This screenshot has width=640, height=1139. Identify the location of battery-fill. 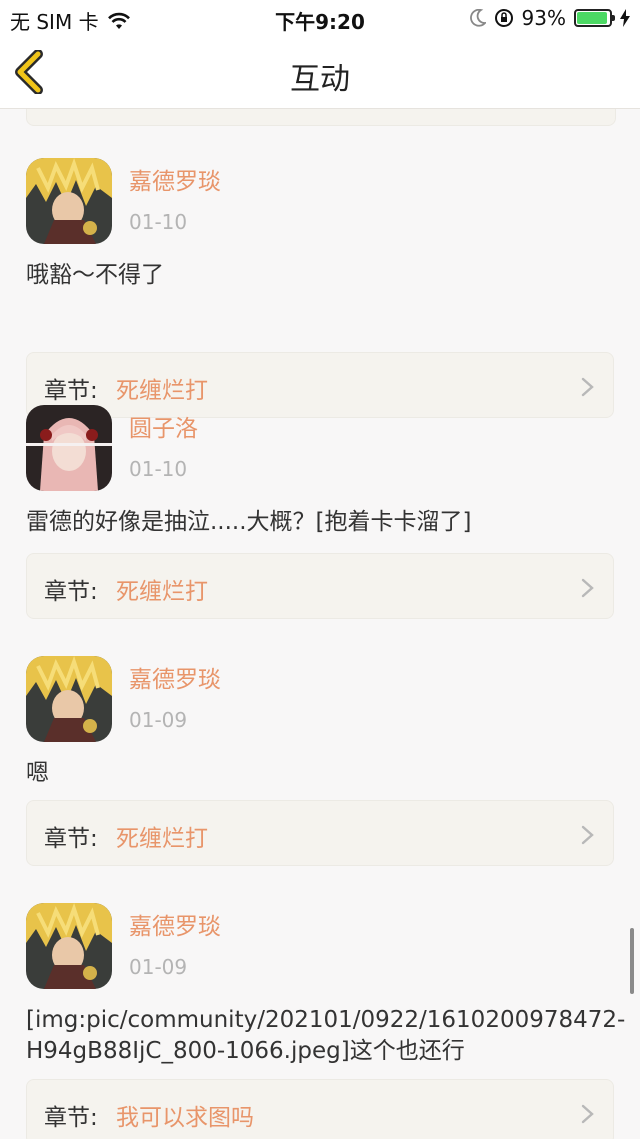
(592, 18).